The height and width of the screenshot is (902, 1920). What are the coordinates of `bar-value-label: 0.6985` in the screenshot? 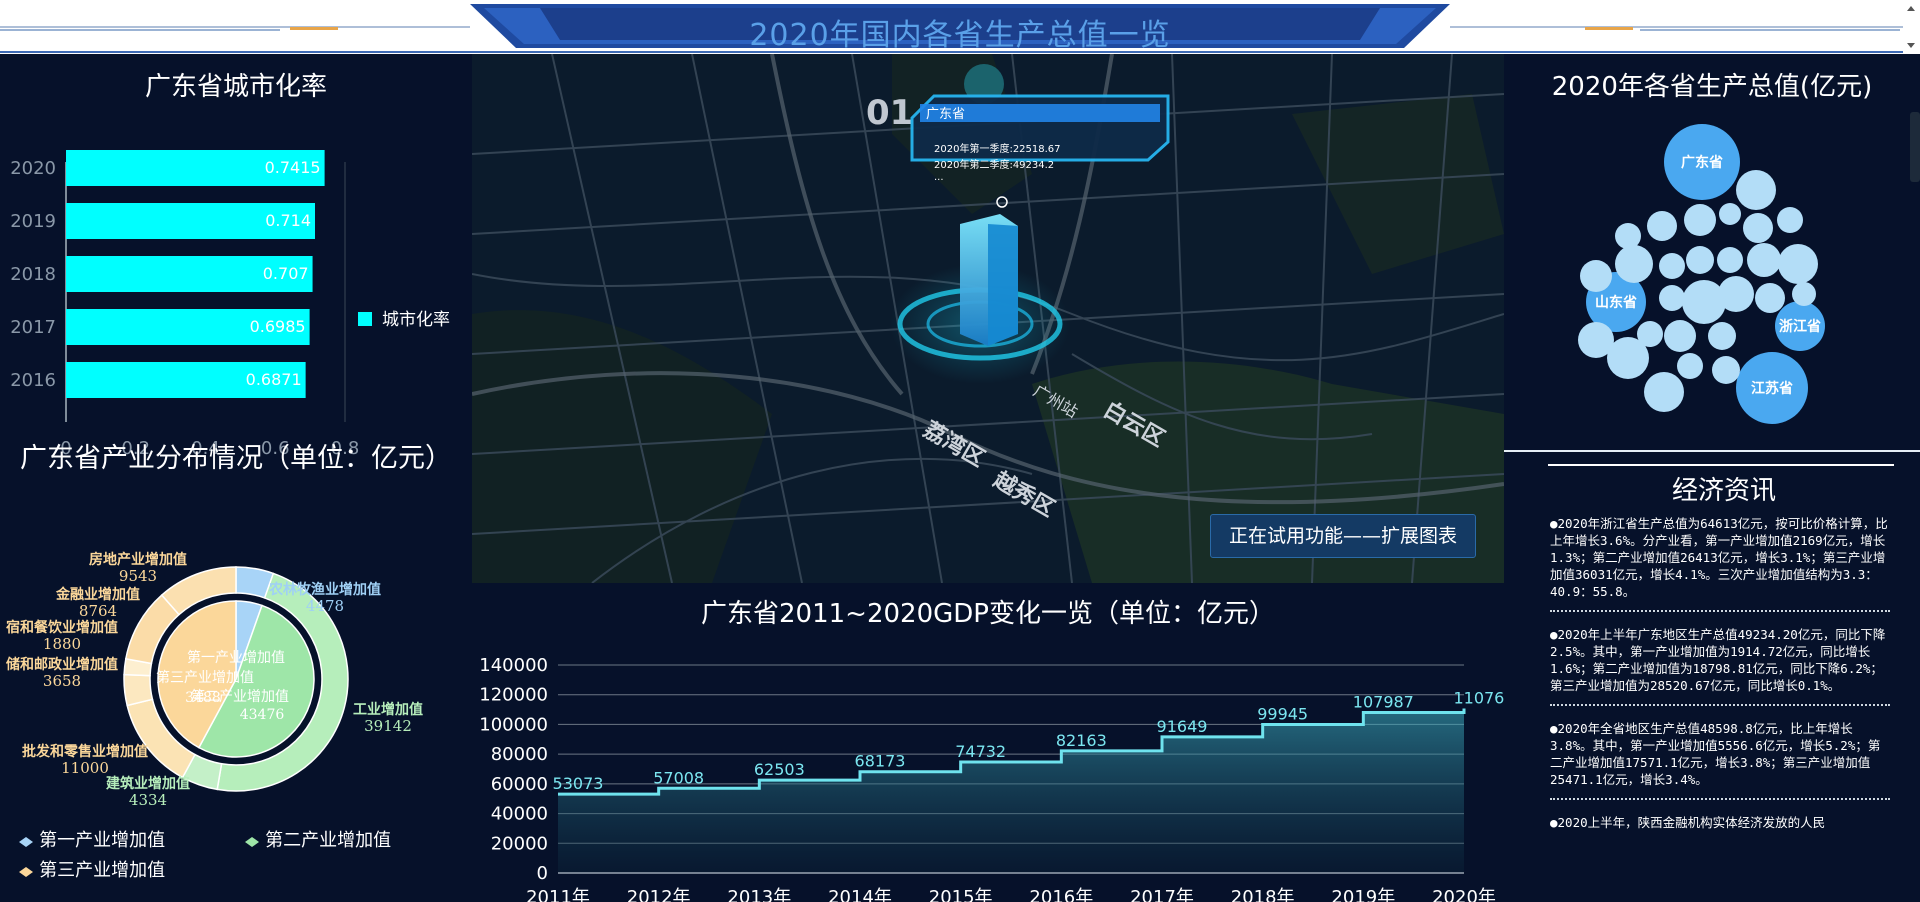 It's located at (278, 326).